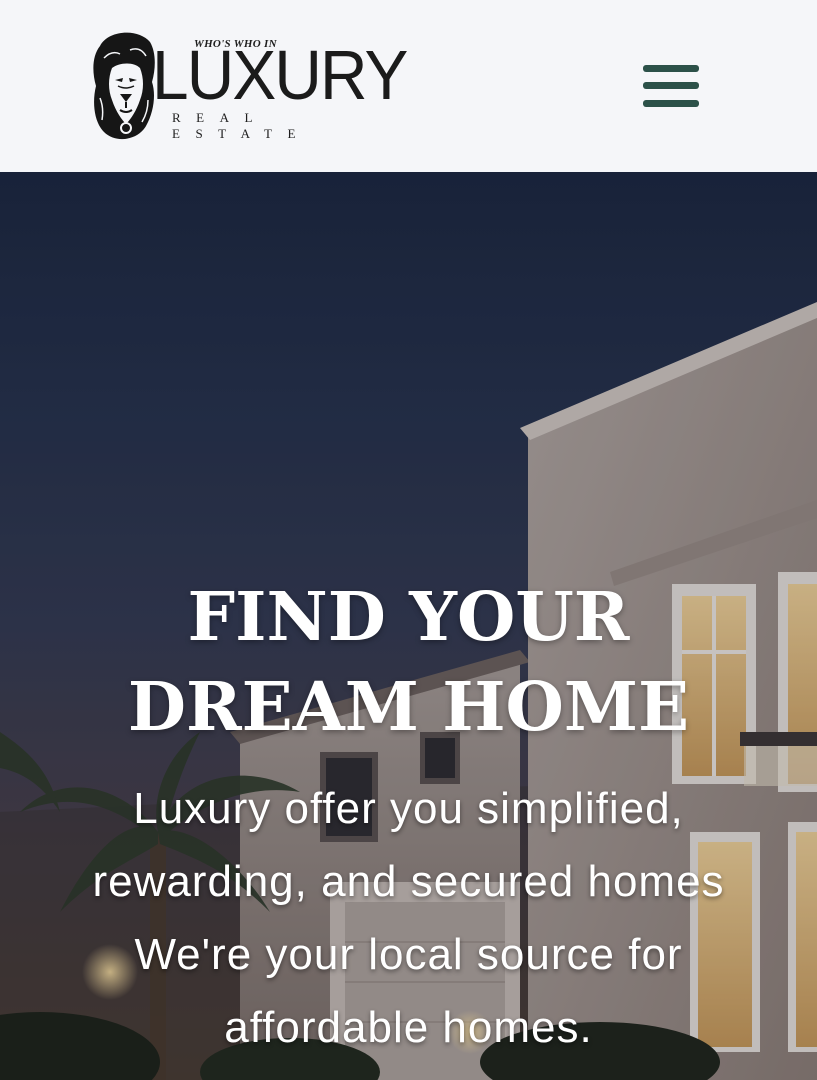 The width and height of the screenshot is (817, 1080). What do you see at coordinates (408, 954) in the screenshot?
I see `hero-text-line: We're your local source for` at bounding box center [408, 954].